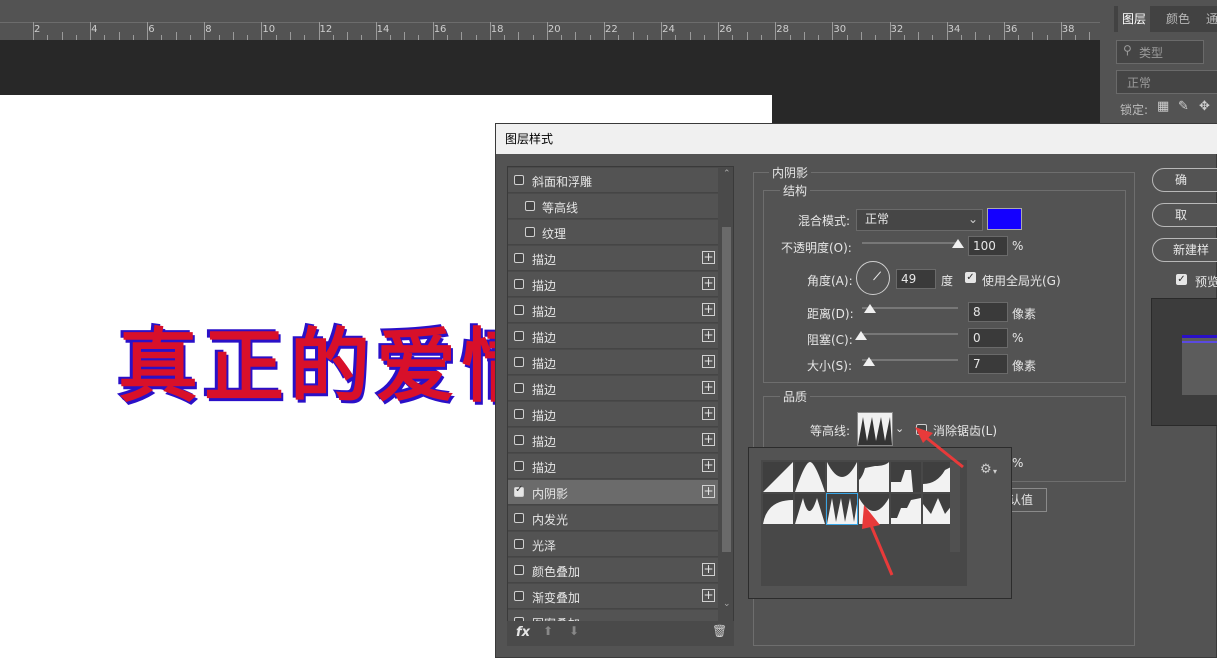 The height and width of the screenshot is (658, 1217). I want to click on style-item: 内发光, so click(613, 518).